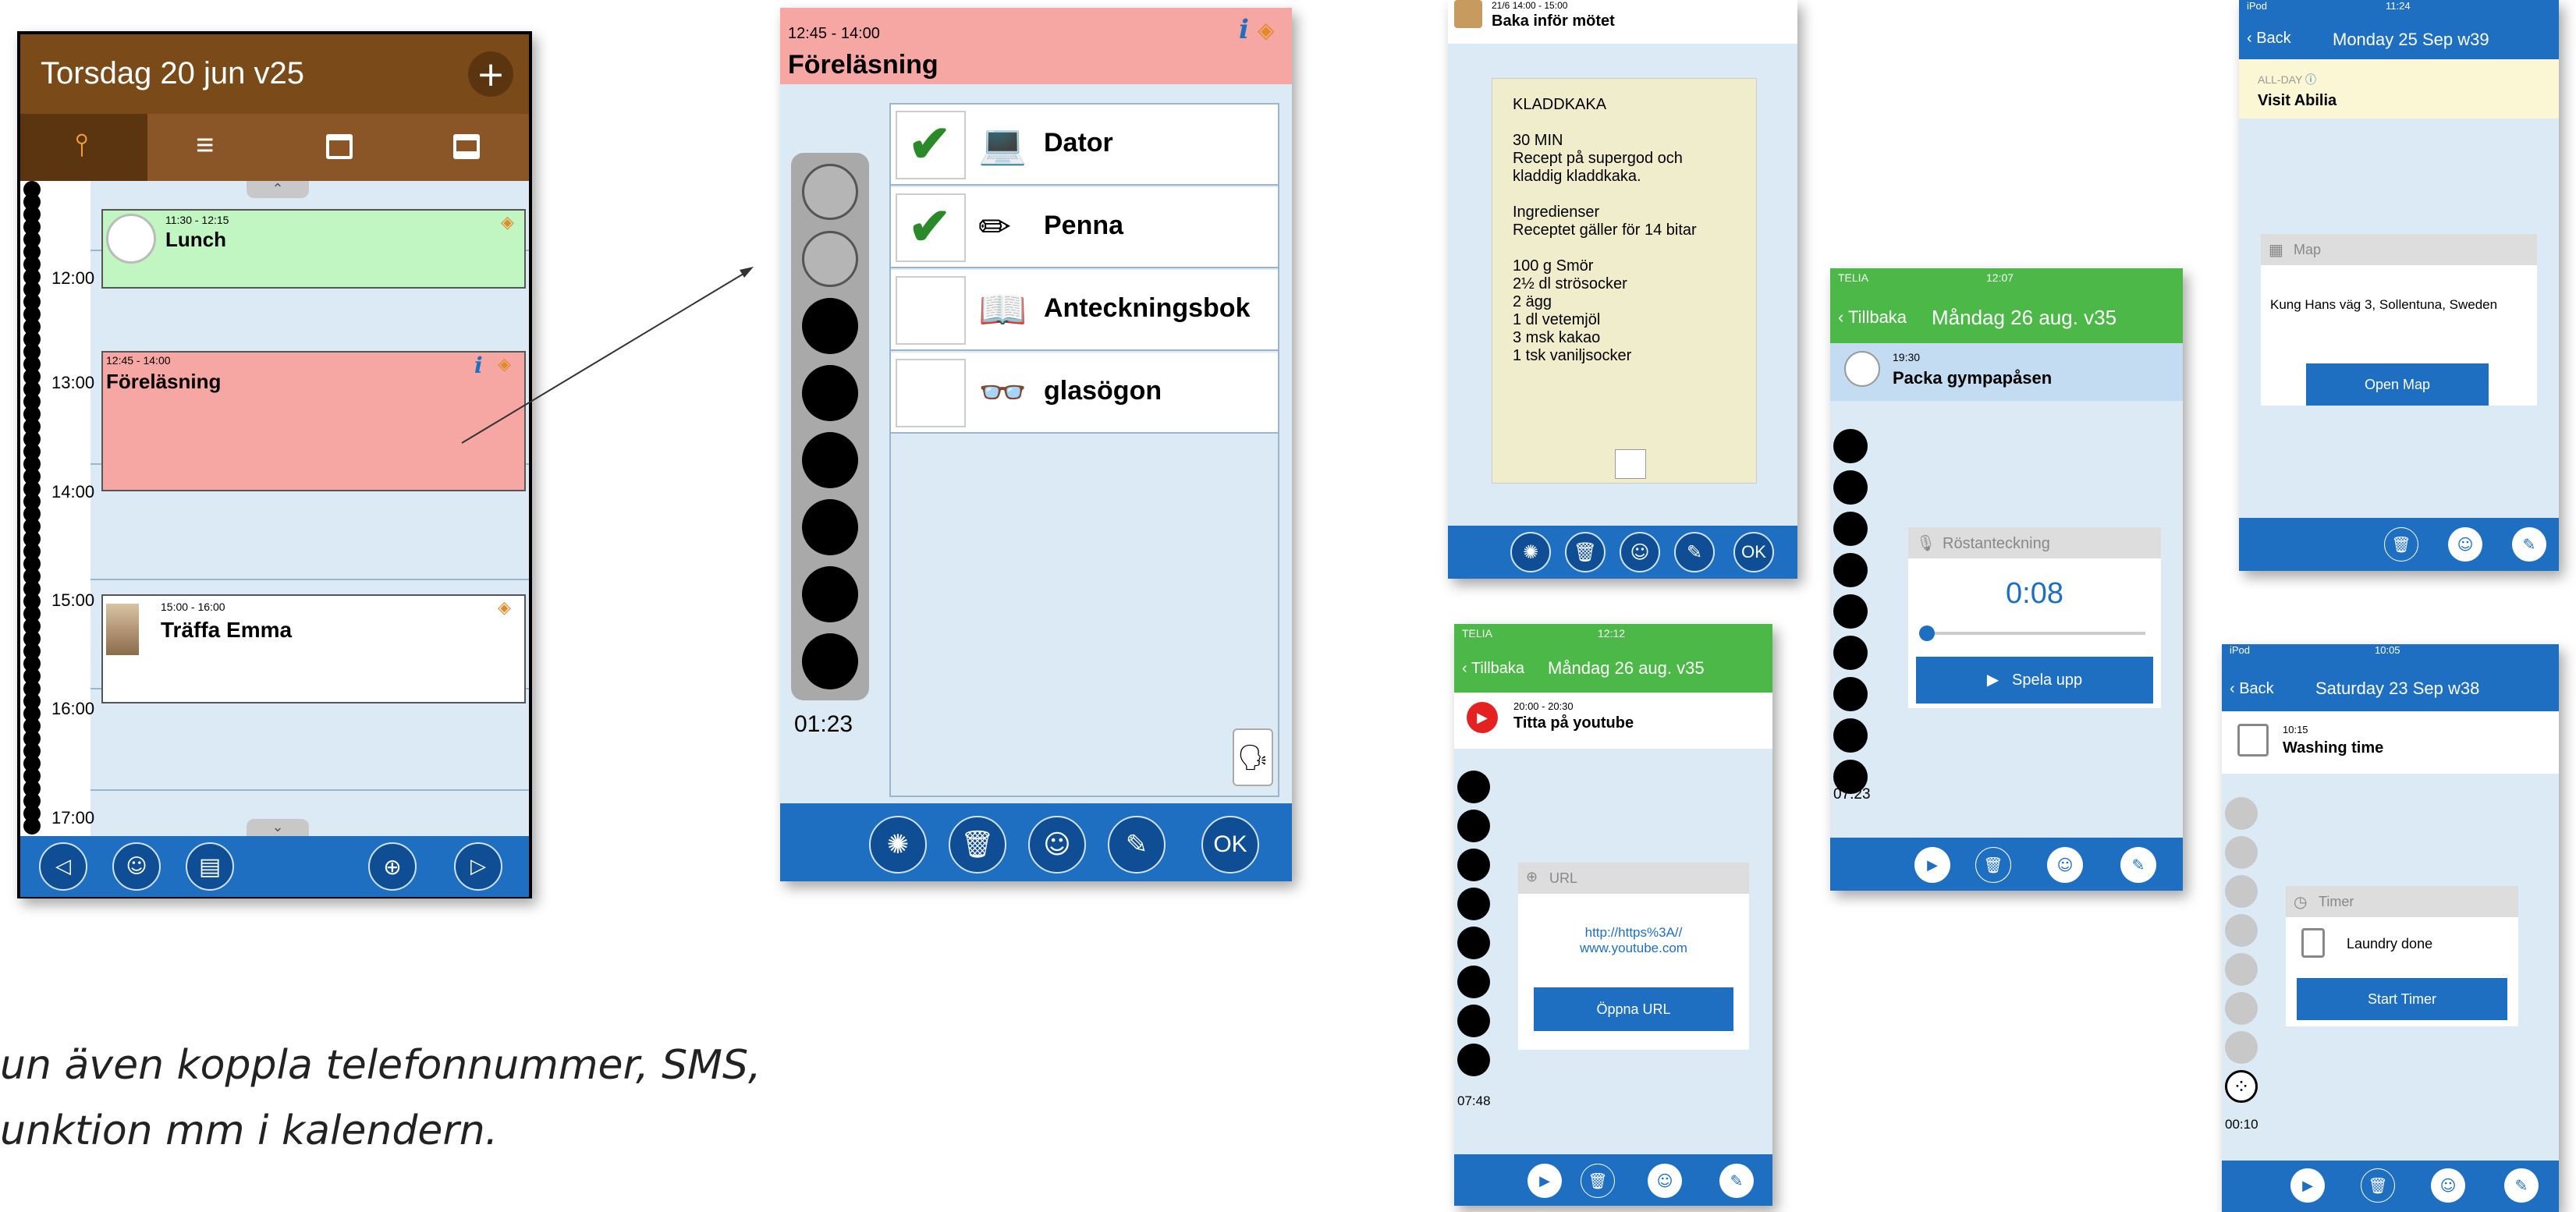  I want to click on open-url-button: Öppna URL, so click(1633, 1009).